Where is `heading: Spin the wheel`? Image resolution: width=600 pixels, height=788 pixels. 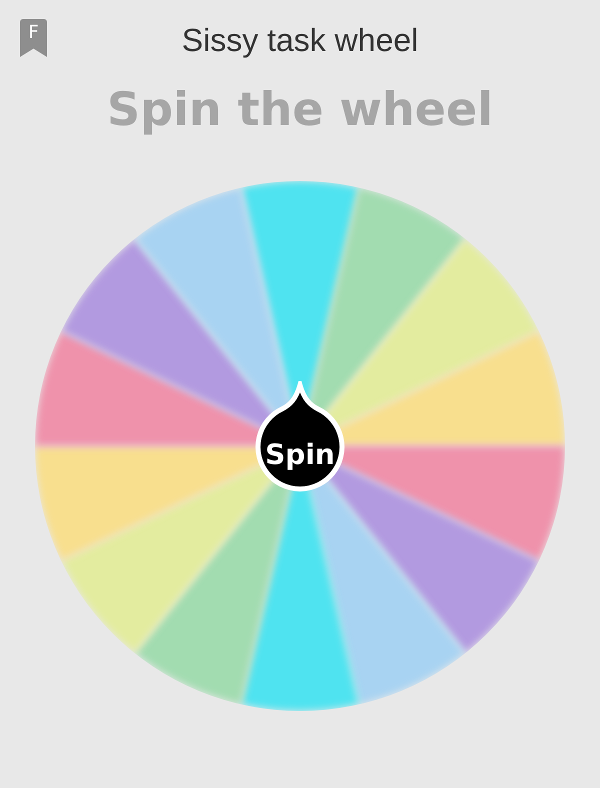
heading: Spin the wheel is located at coordinates (300, 109).